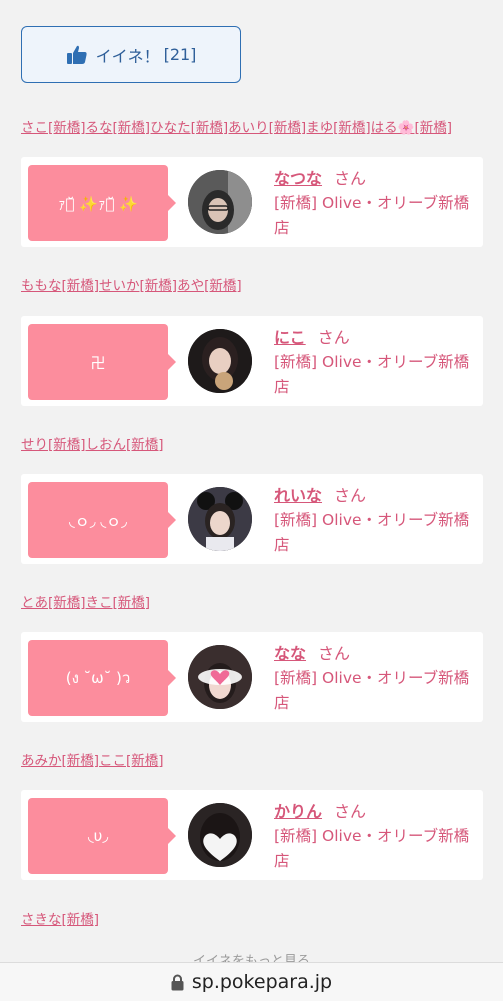 This screenshot has width=503, height=1001. What do you see at coordinates (298, 811) in the screenshot?
I see `cast-name-link: かりん` at bounding box center [298, 811].